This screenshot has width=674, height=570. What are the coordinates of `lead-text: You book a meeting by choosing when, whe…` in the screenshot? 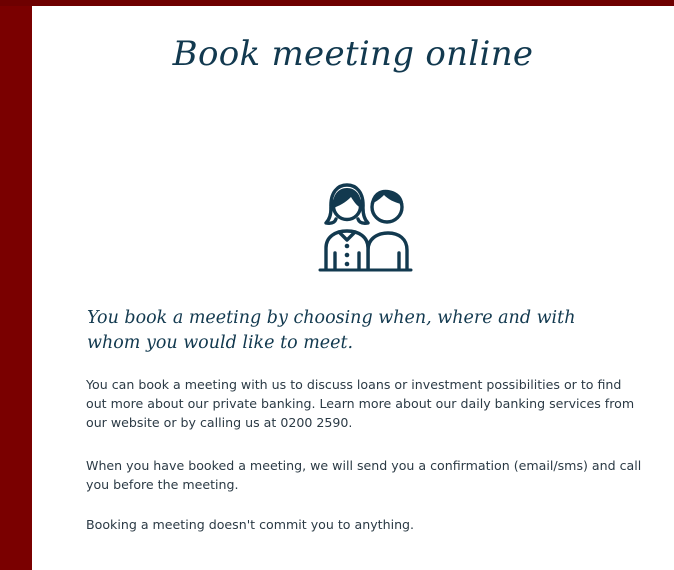 It's located at (331, 330).